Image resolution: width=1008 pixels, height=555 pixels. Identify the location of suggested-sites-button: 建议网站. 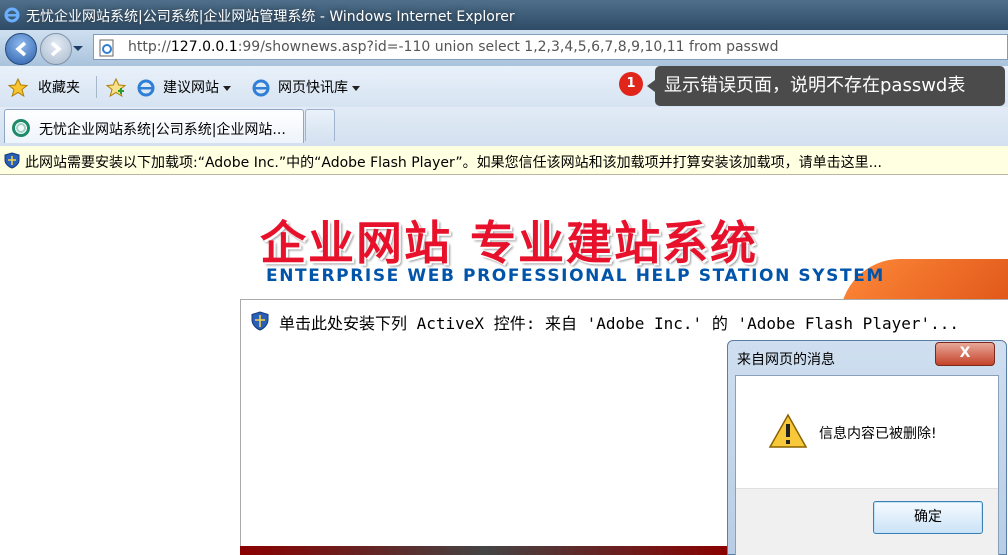
(197, 87).